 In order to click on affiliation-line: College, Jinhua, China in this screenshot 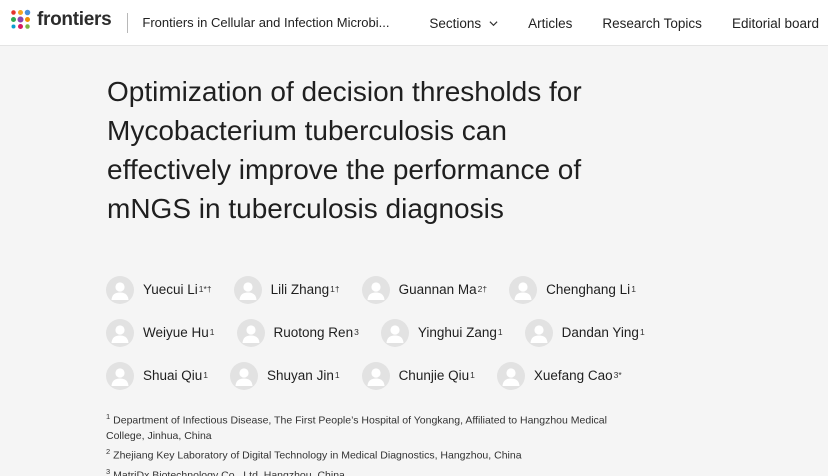, I will do `click(386, 436)`.